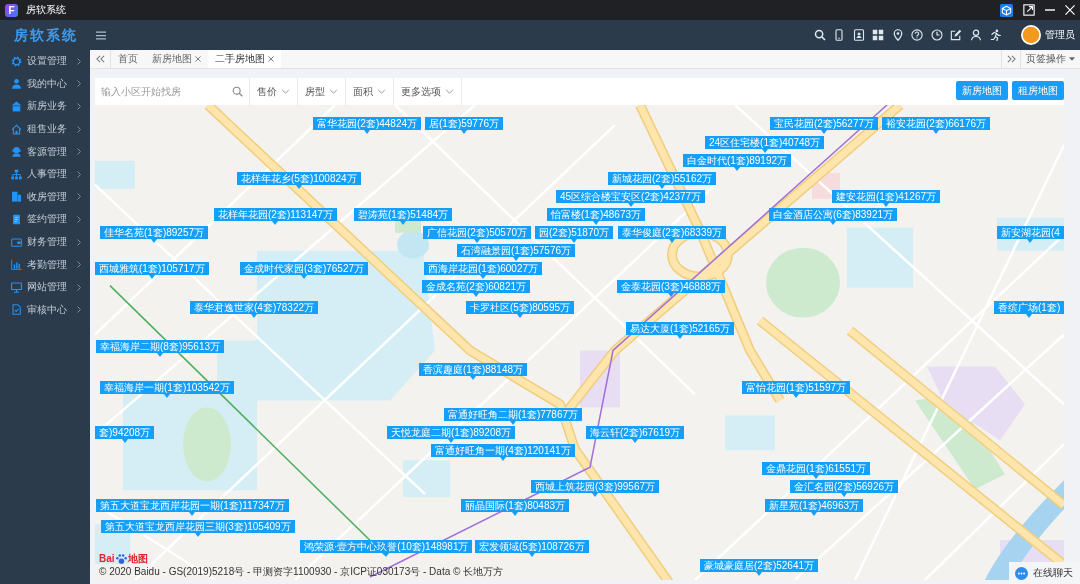 This screenshot has width=1080, height=584. I want to click on paw-icon, so click(121, 559).